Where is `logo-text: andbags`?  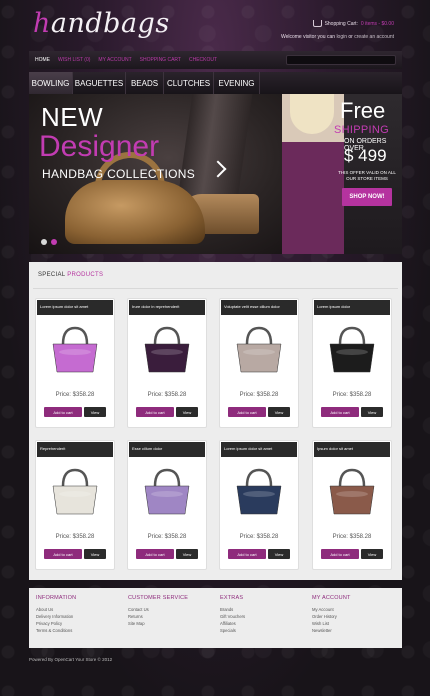 logo-text: andbags is located at coordinates (110, 23).